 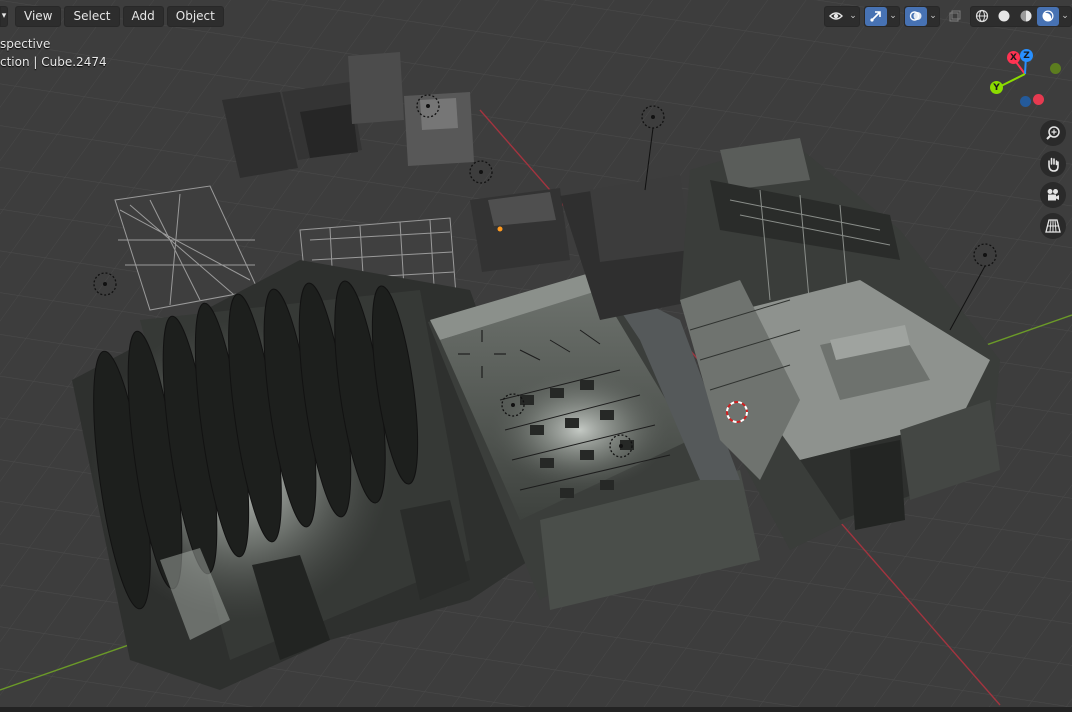 I want to click on gizmo-neg-y-axis, so click(x=1055, y=68).